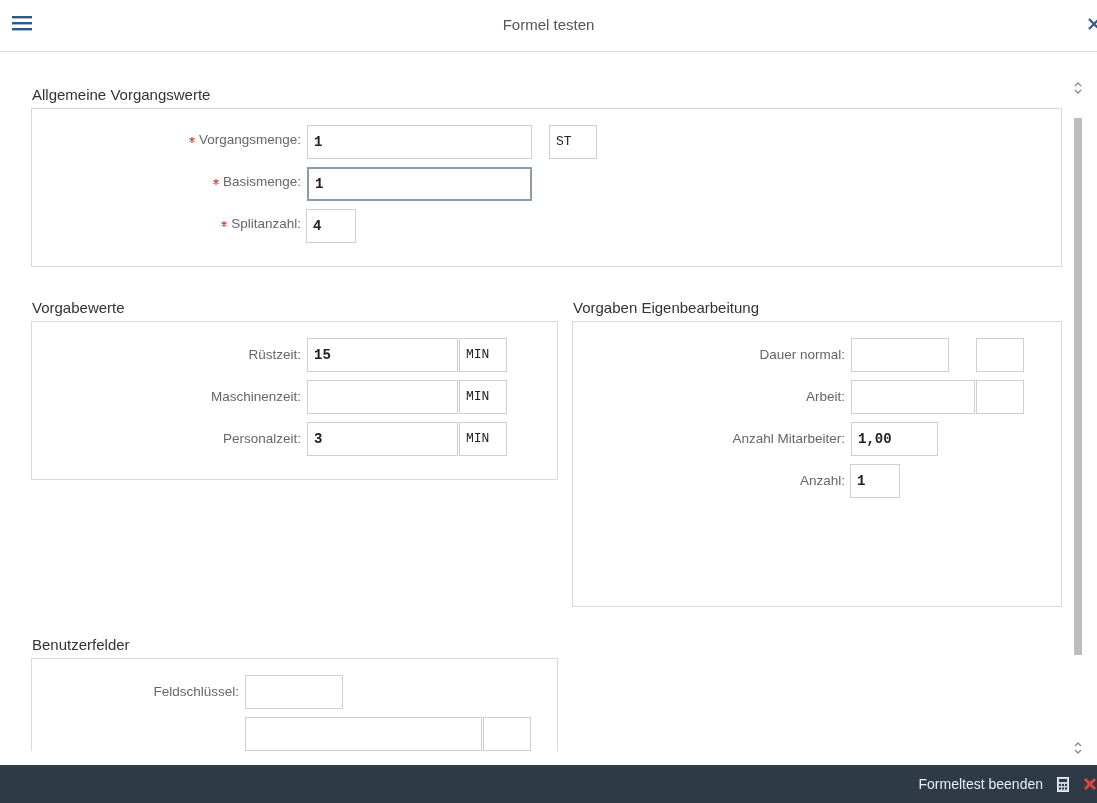 The image size is (1097, 803). Describe the element at coordinates (1078, 386) in the screenshot. I see `scrollbar-thumb` at that location.